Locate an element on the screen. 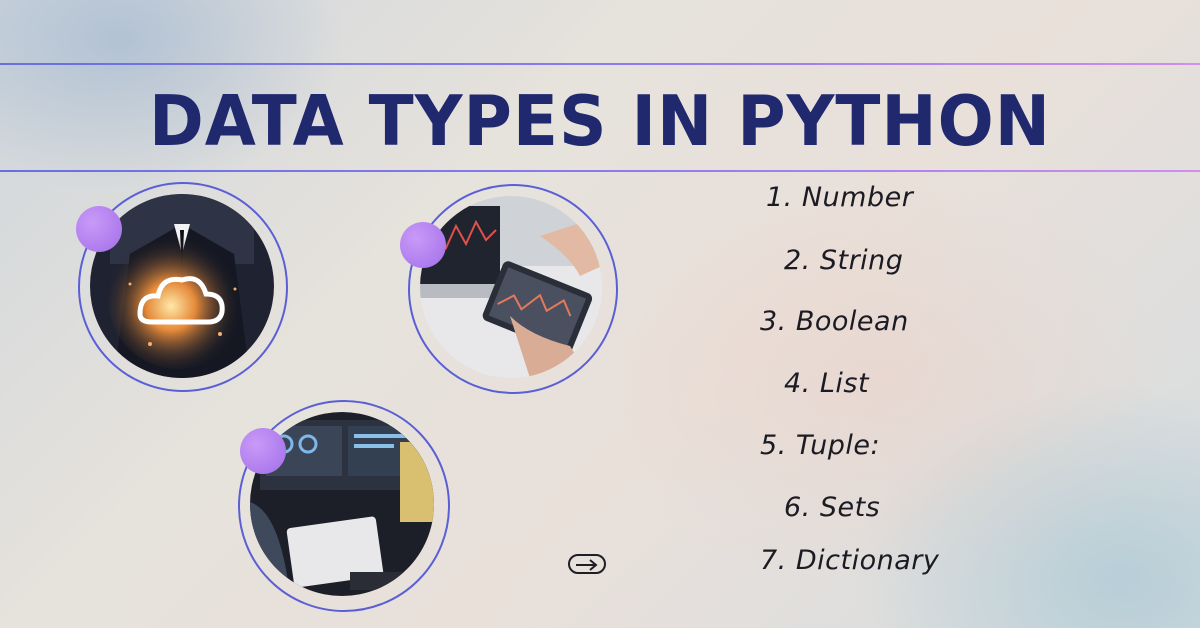 This screenshot has width=1200, height=628. next-arrow-button is located at coordinates (587, 564).